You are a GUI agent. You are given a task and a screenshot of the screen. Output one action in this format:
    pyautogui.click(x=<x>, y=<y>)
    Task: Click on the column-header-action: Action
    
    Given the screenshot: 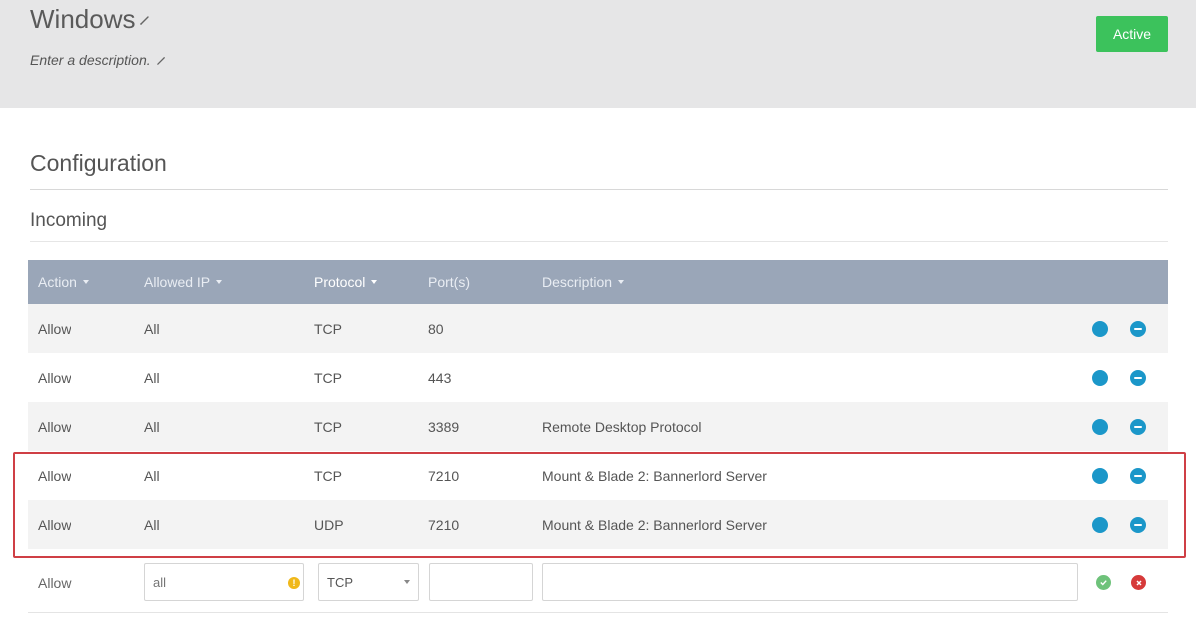 What is the action you would take?
    pyautogui.click(x=63, y=282)
    